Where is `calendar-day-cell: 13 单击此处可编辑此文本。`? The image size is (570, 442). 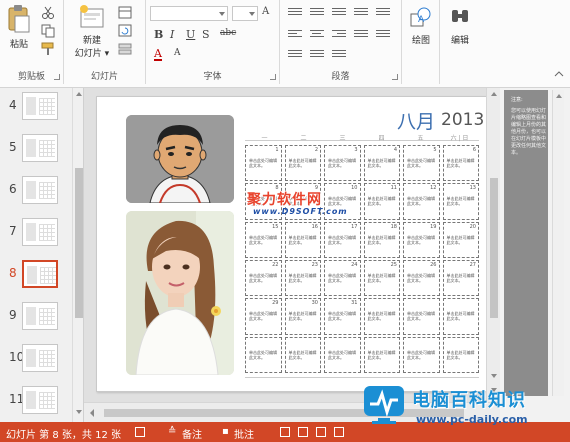 calendar-day-cell: 13 单击此处可编辑此文本。 is located at coordinates (460, 201).